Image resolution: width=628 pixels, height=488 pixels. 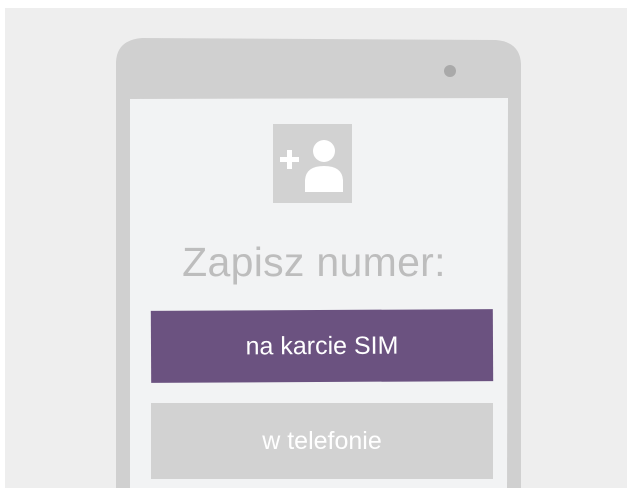 I want to click on save-to-sim-button: na karcie SIM, so click(x=322, y=346).